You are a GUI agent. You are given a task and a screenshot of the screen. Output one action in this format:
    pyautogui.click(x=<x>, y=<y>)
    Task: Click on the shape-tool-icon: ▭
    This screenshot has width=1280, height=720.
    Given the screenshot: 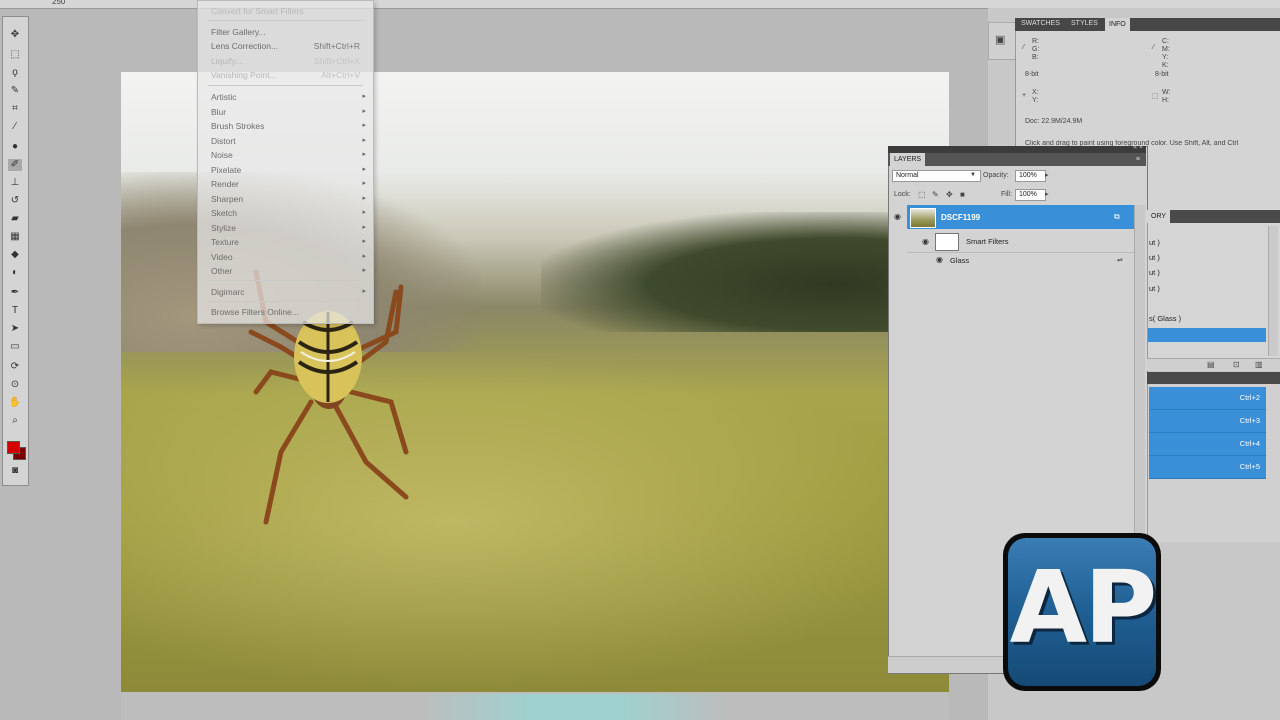 What is the action you would take?
    pyautogui.click(x=15, y=347)
    